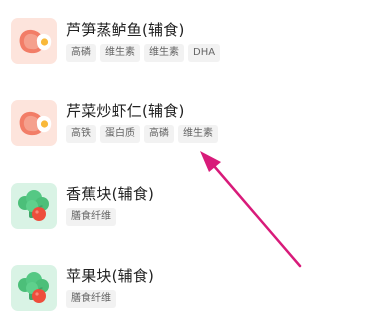 The image size is (384, 315). What do you see at coordinates (120, 134) in the screenshot?
I see `nutrient-tag: 蛋白质` at bounding box center [120, 134].